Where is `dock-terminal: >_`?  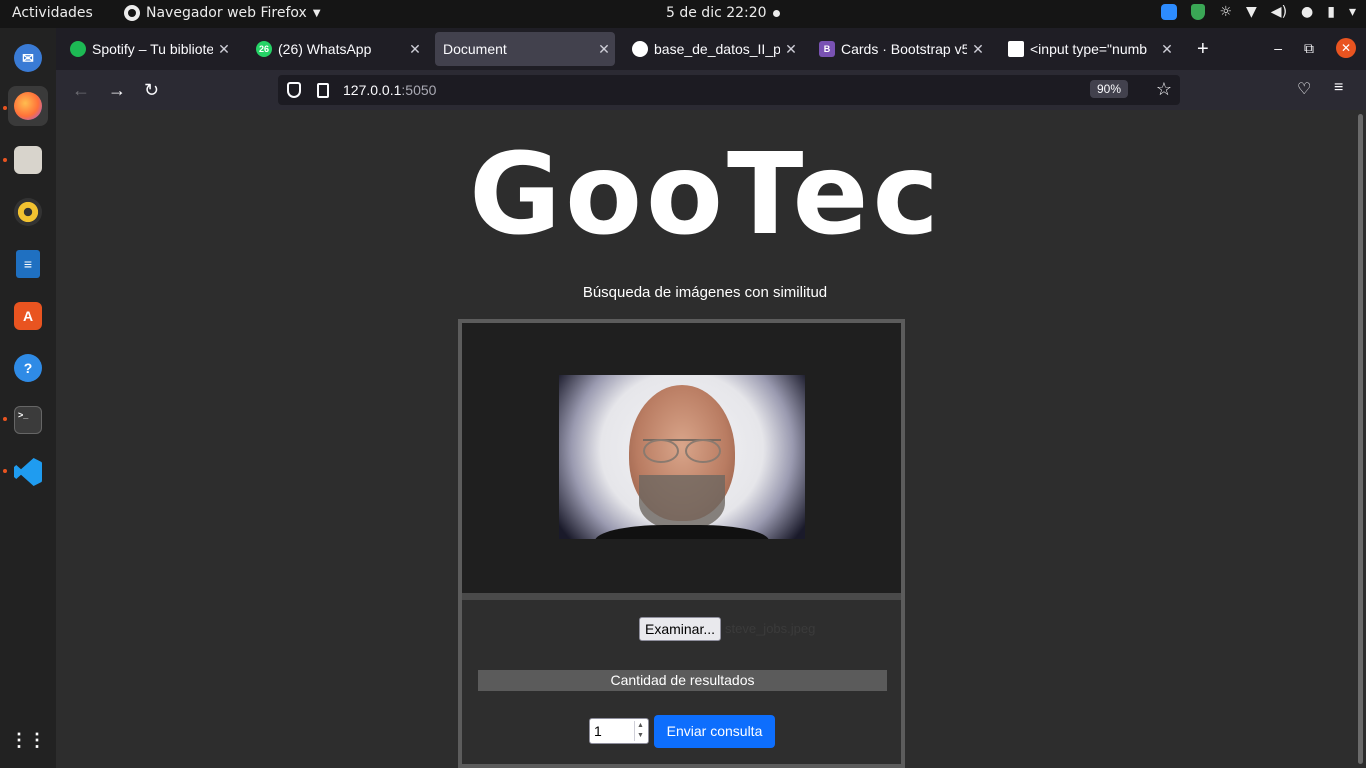
dock-terminal: >_ is located at coordinates (28, 420).